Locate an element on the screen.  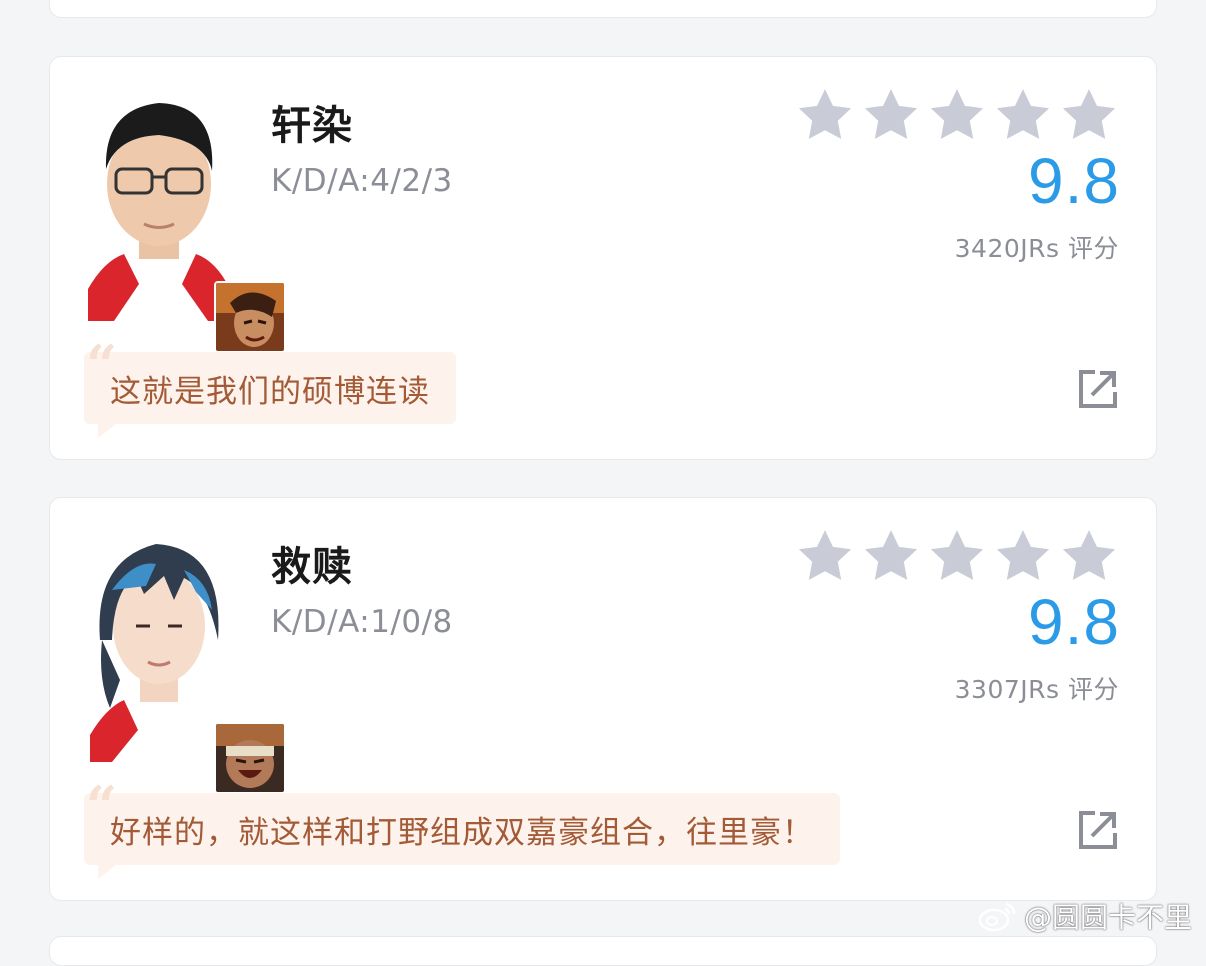
watermark-text: @圆圆卡不里 is located at coordinates (1107, 917).